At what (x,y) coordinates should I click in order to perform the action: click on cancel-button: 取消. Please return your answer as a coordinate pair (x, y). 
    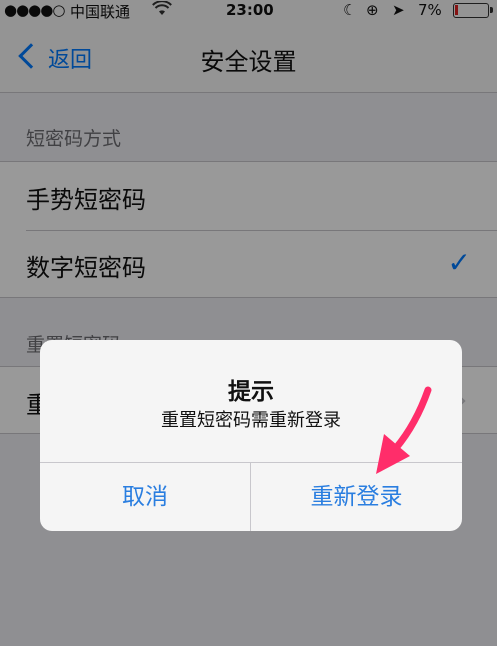
    Looking at the image, I should click on (145, 497).